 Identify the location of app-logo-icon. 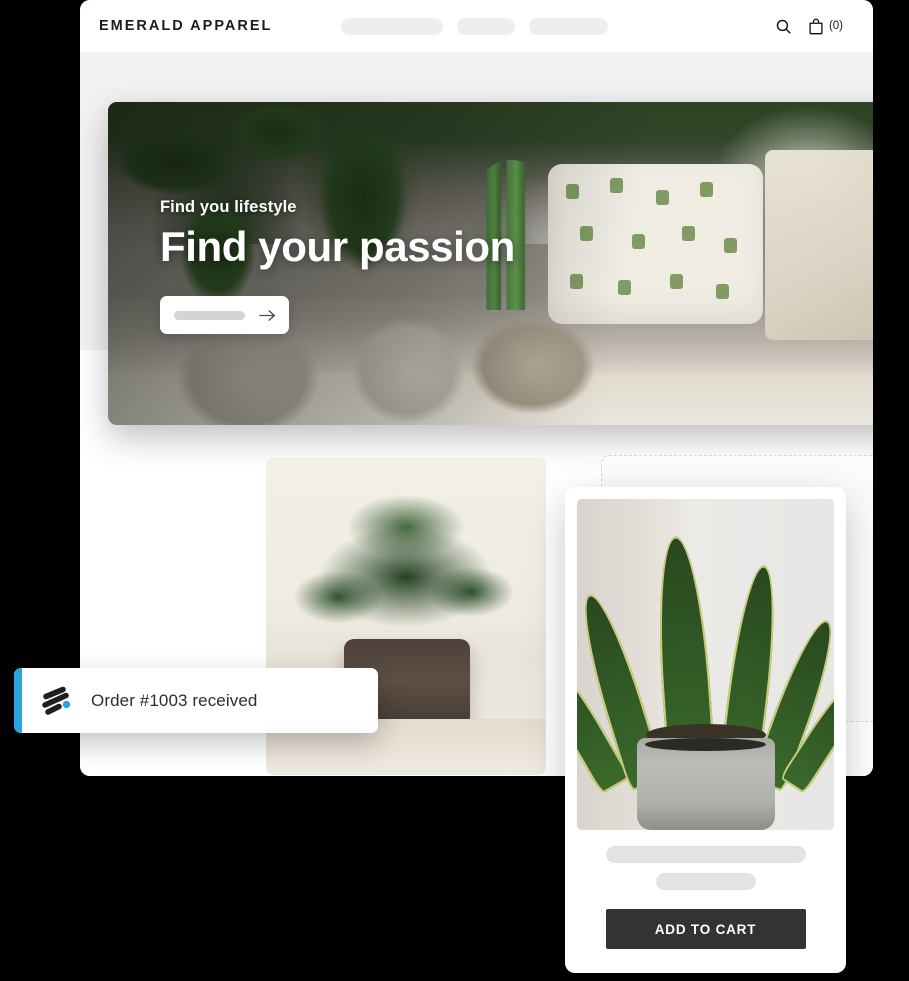
(56, 701).